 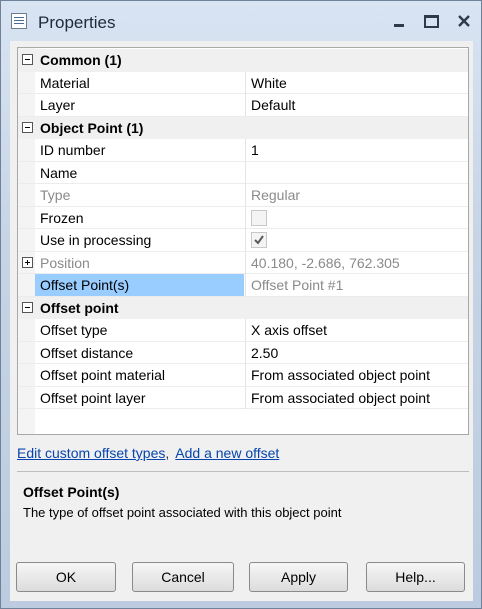 I want to click on property-value: Offset Point #1, so click(x=356, y=285).